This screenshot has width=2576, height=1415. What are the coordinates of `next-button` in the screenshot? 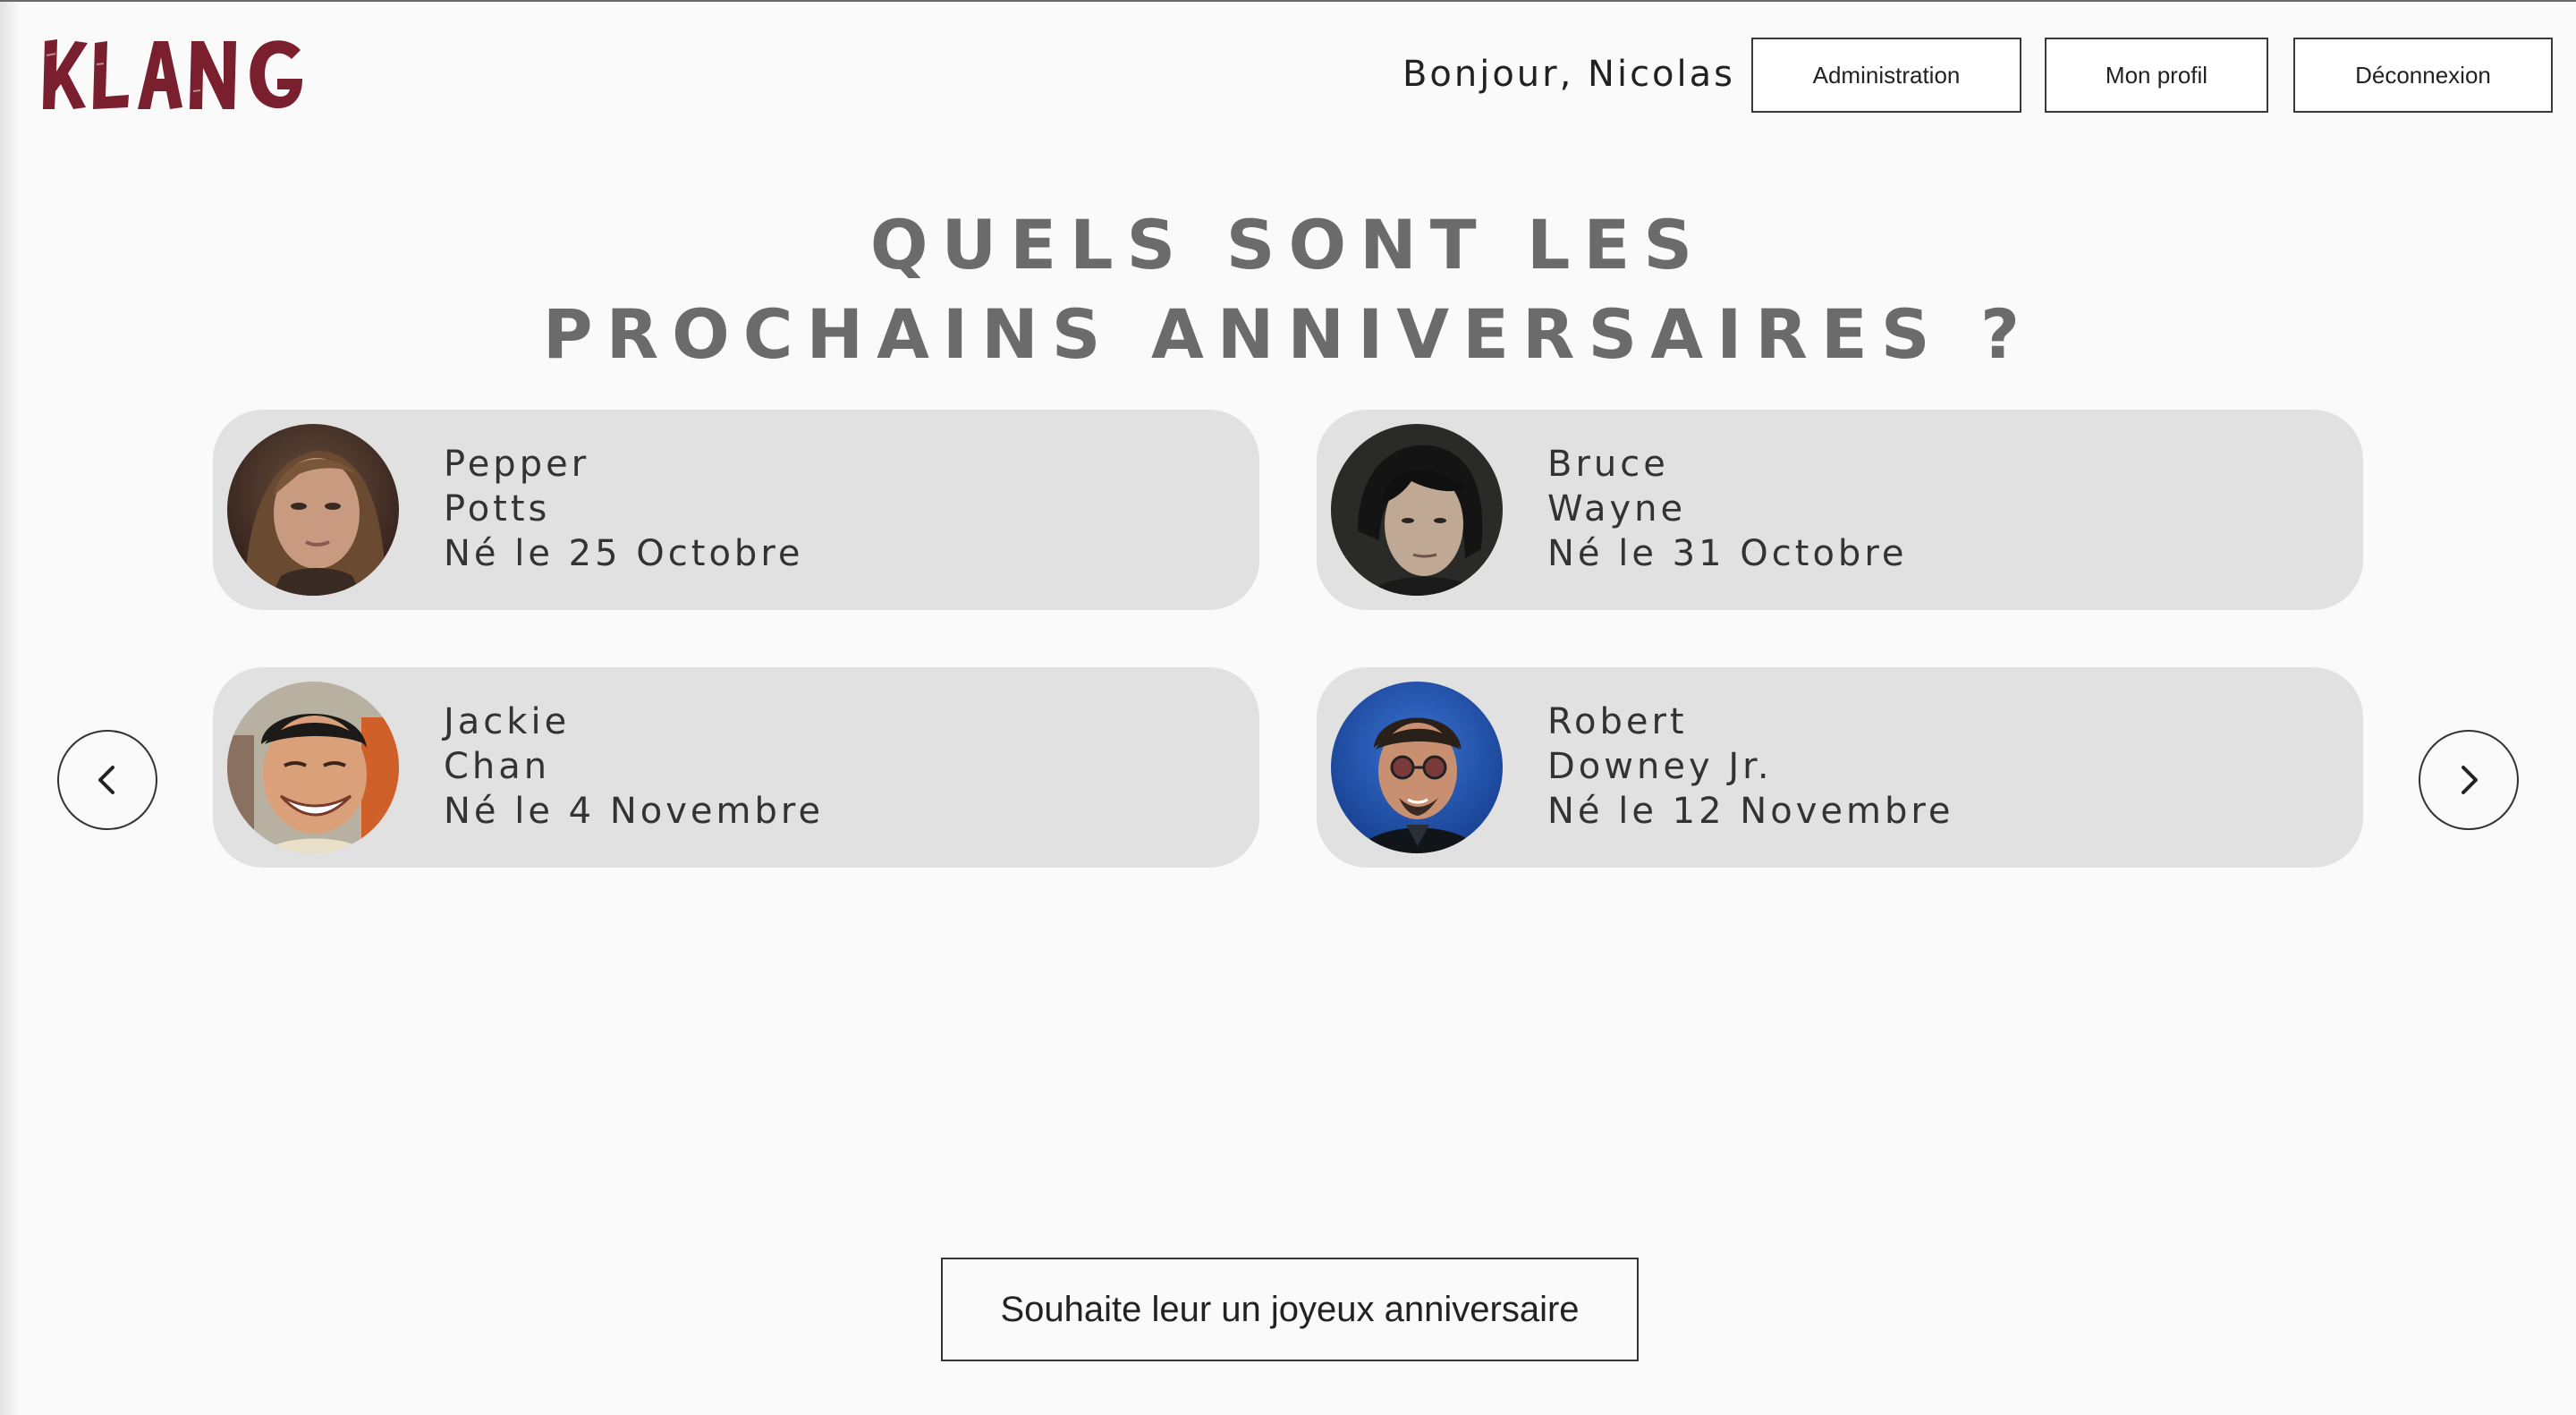 It's located at (2469, 780).